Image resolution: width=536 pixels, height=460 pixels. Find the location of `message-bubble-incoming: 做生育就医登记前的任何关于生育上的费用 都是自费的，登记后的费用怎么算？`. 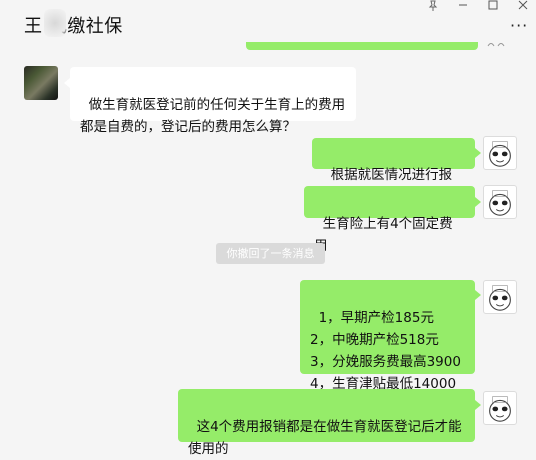

message-bubble-incoming: 做生育就医登记前的任何关于生育上的费用 都是自费的，登记后的费用怎么算？ is located at coordinates (213, 101).